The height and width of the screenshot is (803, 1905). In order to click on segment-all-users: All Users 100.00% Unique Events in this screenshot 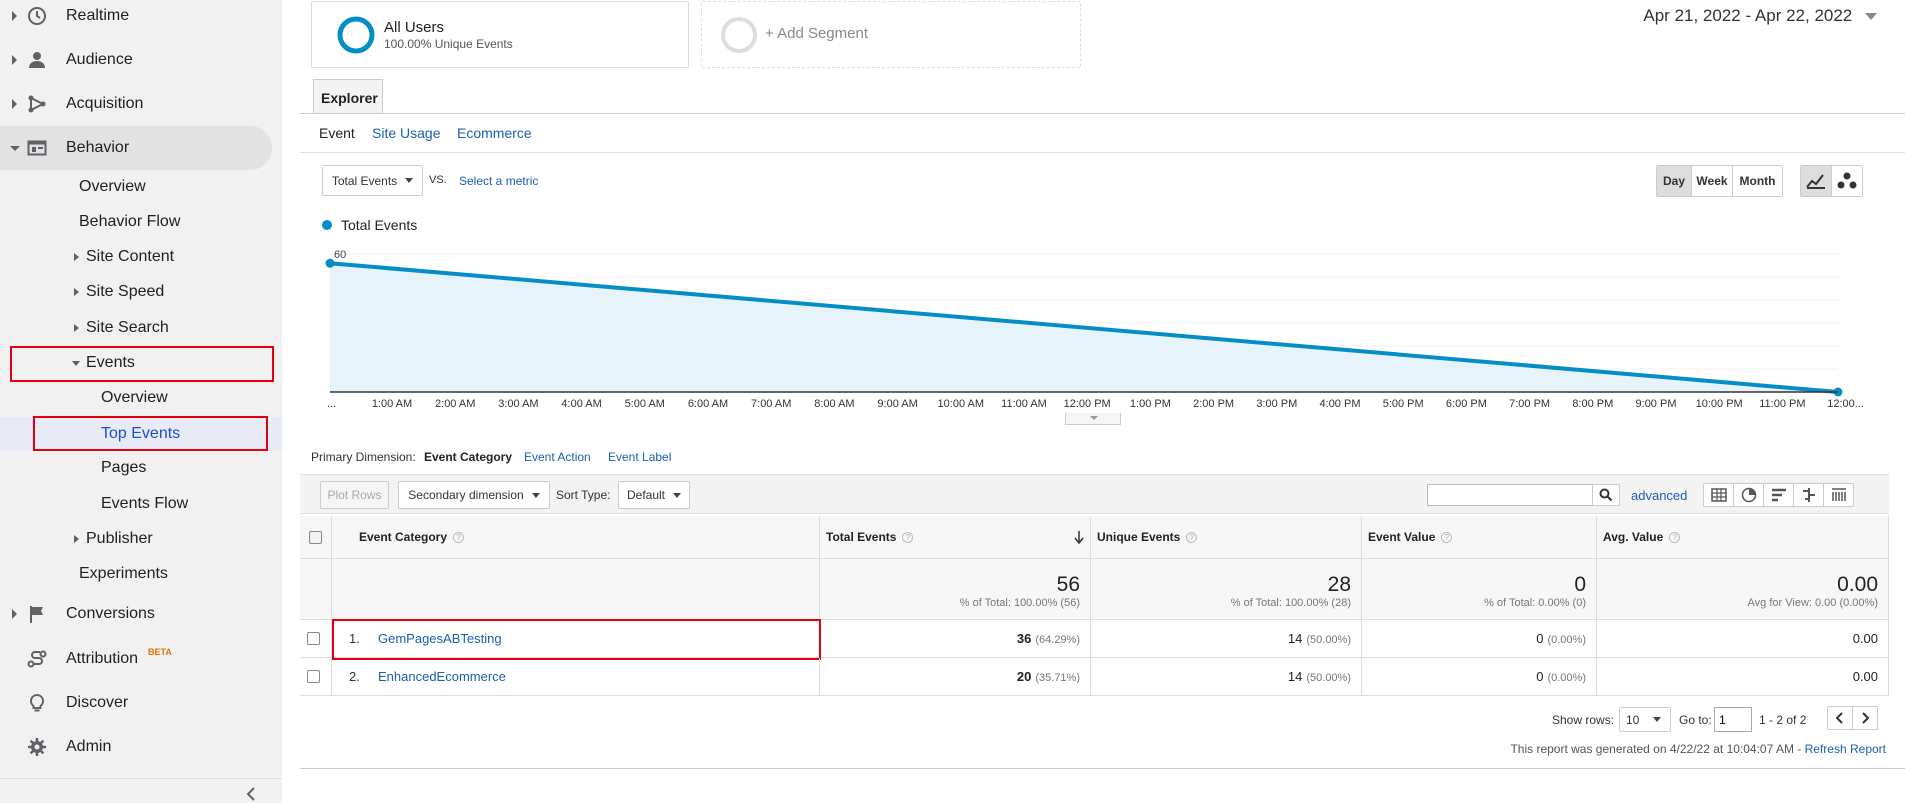, I will do `click(500, 34)`.